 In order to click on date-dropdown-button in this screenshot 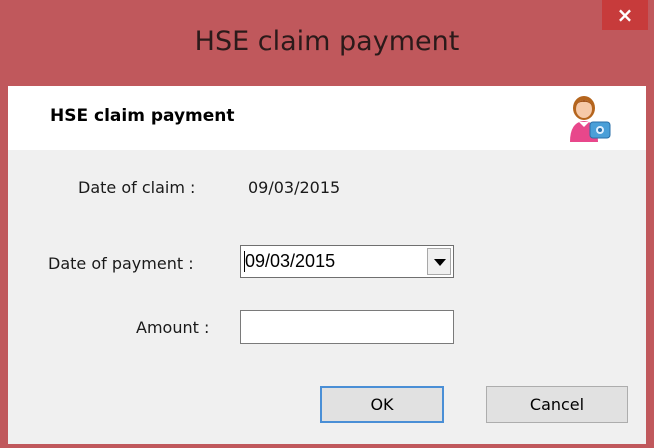, I will do `click(439, 261)`.